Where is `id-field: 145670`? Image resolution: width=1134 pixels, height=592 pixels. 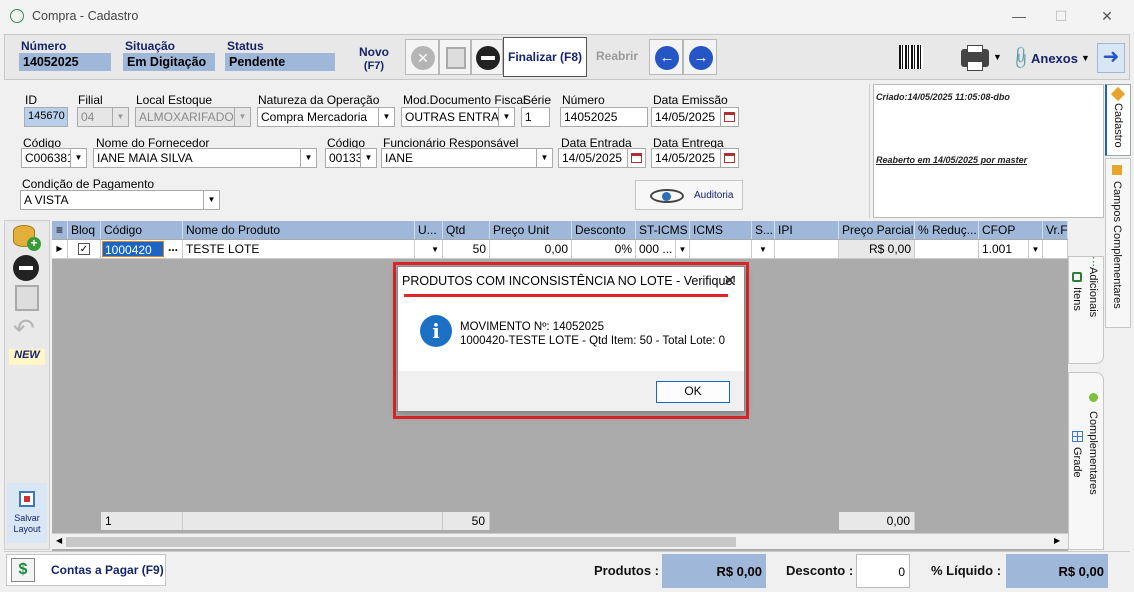 id-field: 145670 is located at coordinates (46, 117).